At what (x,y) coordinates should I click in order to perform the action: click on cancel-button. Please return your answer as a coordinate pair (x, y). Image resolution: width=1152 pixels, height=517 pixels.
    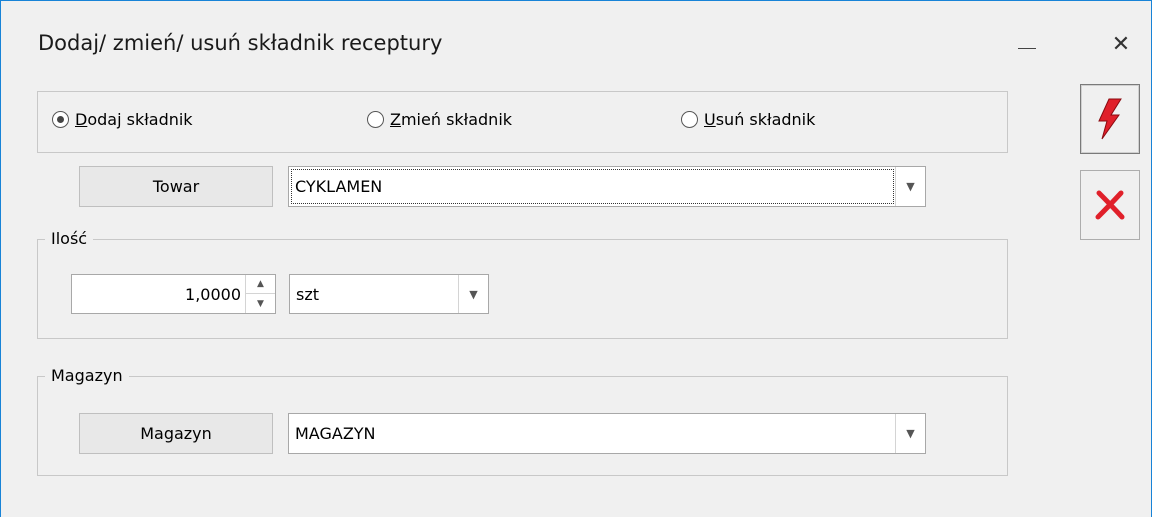
    Looking at the image, I should click on (1110, 205).